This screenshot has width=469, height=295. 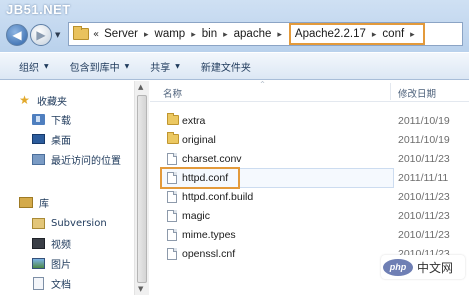 I want to click on nav-libraries-label: 库, so click(x=44, y=204).